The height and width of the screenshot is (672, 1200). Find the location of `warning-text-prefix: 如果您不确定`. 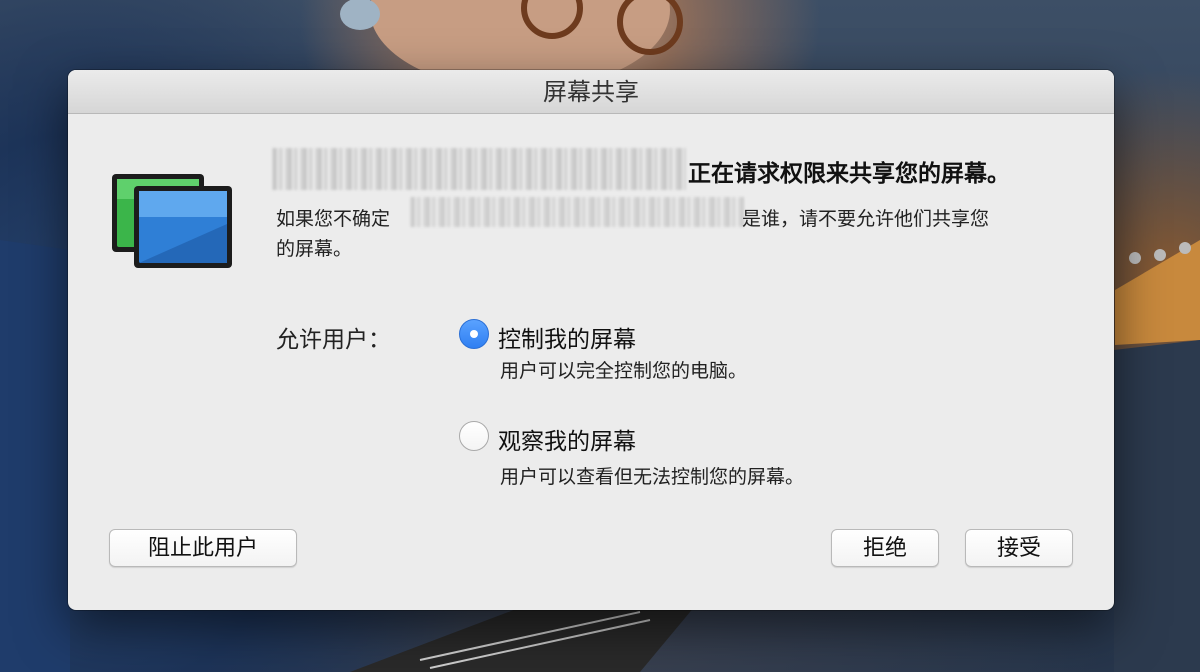

warning-text-prefix: 如果您不确定 is located at coordinates (333, 219).